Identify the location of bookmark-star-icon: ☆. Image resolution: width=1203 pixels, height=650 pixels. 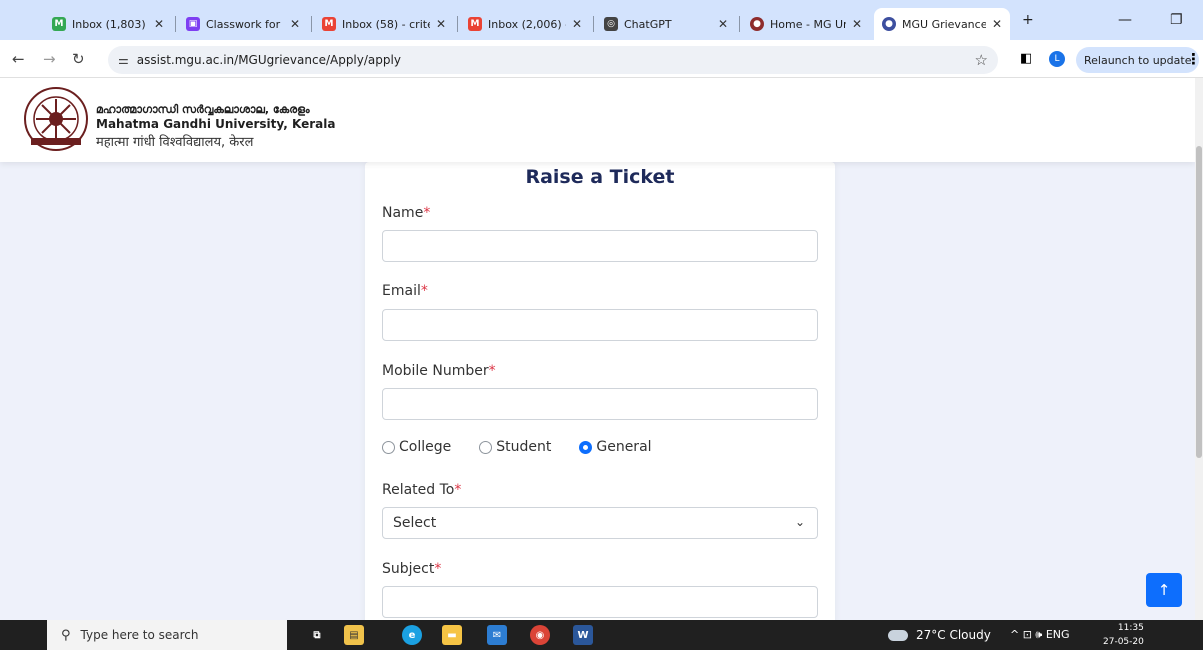
(981, 60).